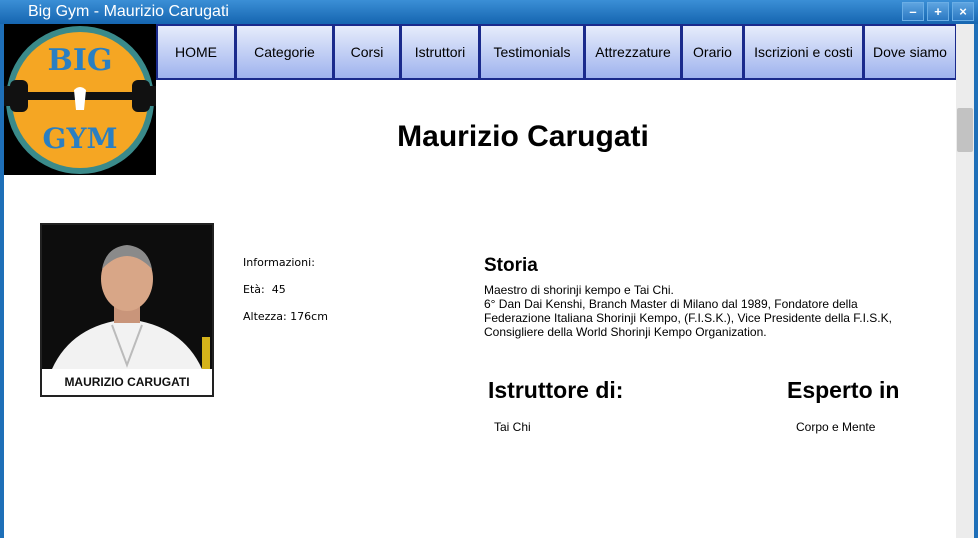 The height and width of the screenshot is (538, 978). I want to click on scrollbar-thumb, so click(965, 130).